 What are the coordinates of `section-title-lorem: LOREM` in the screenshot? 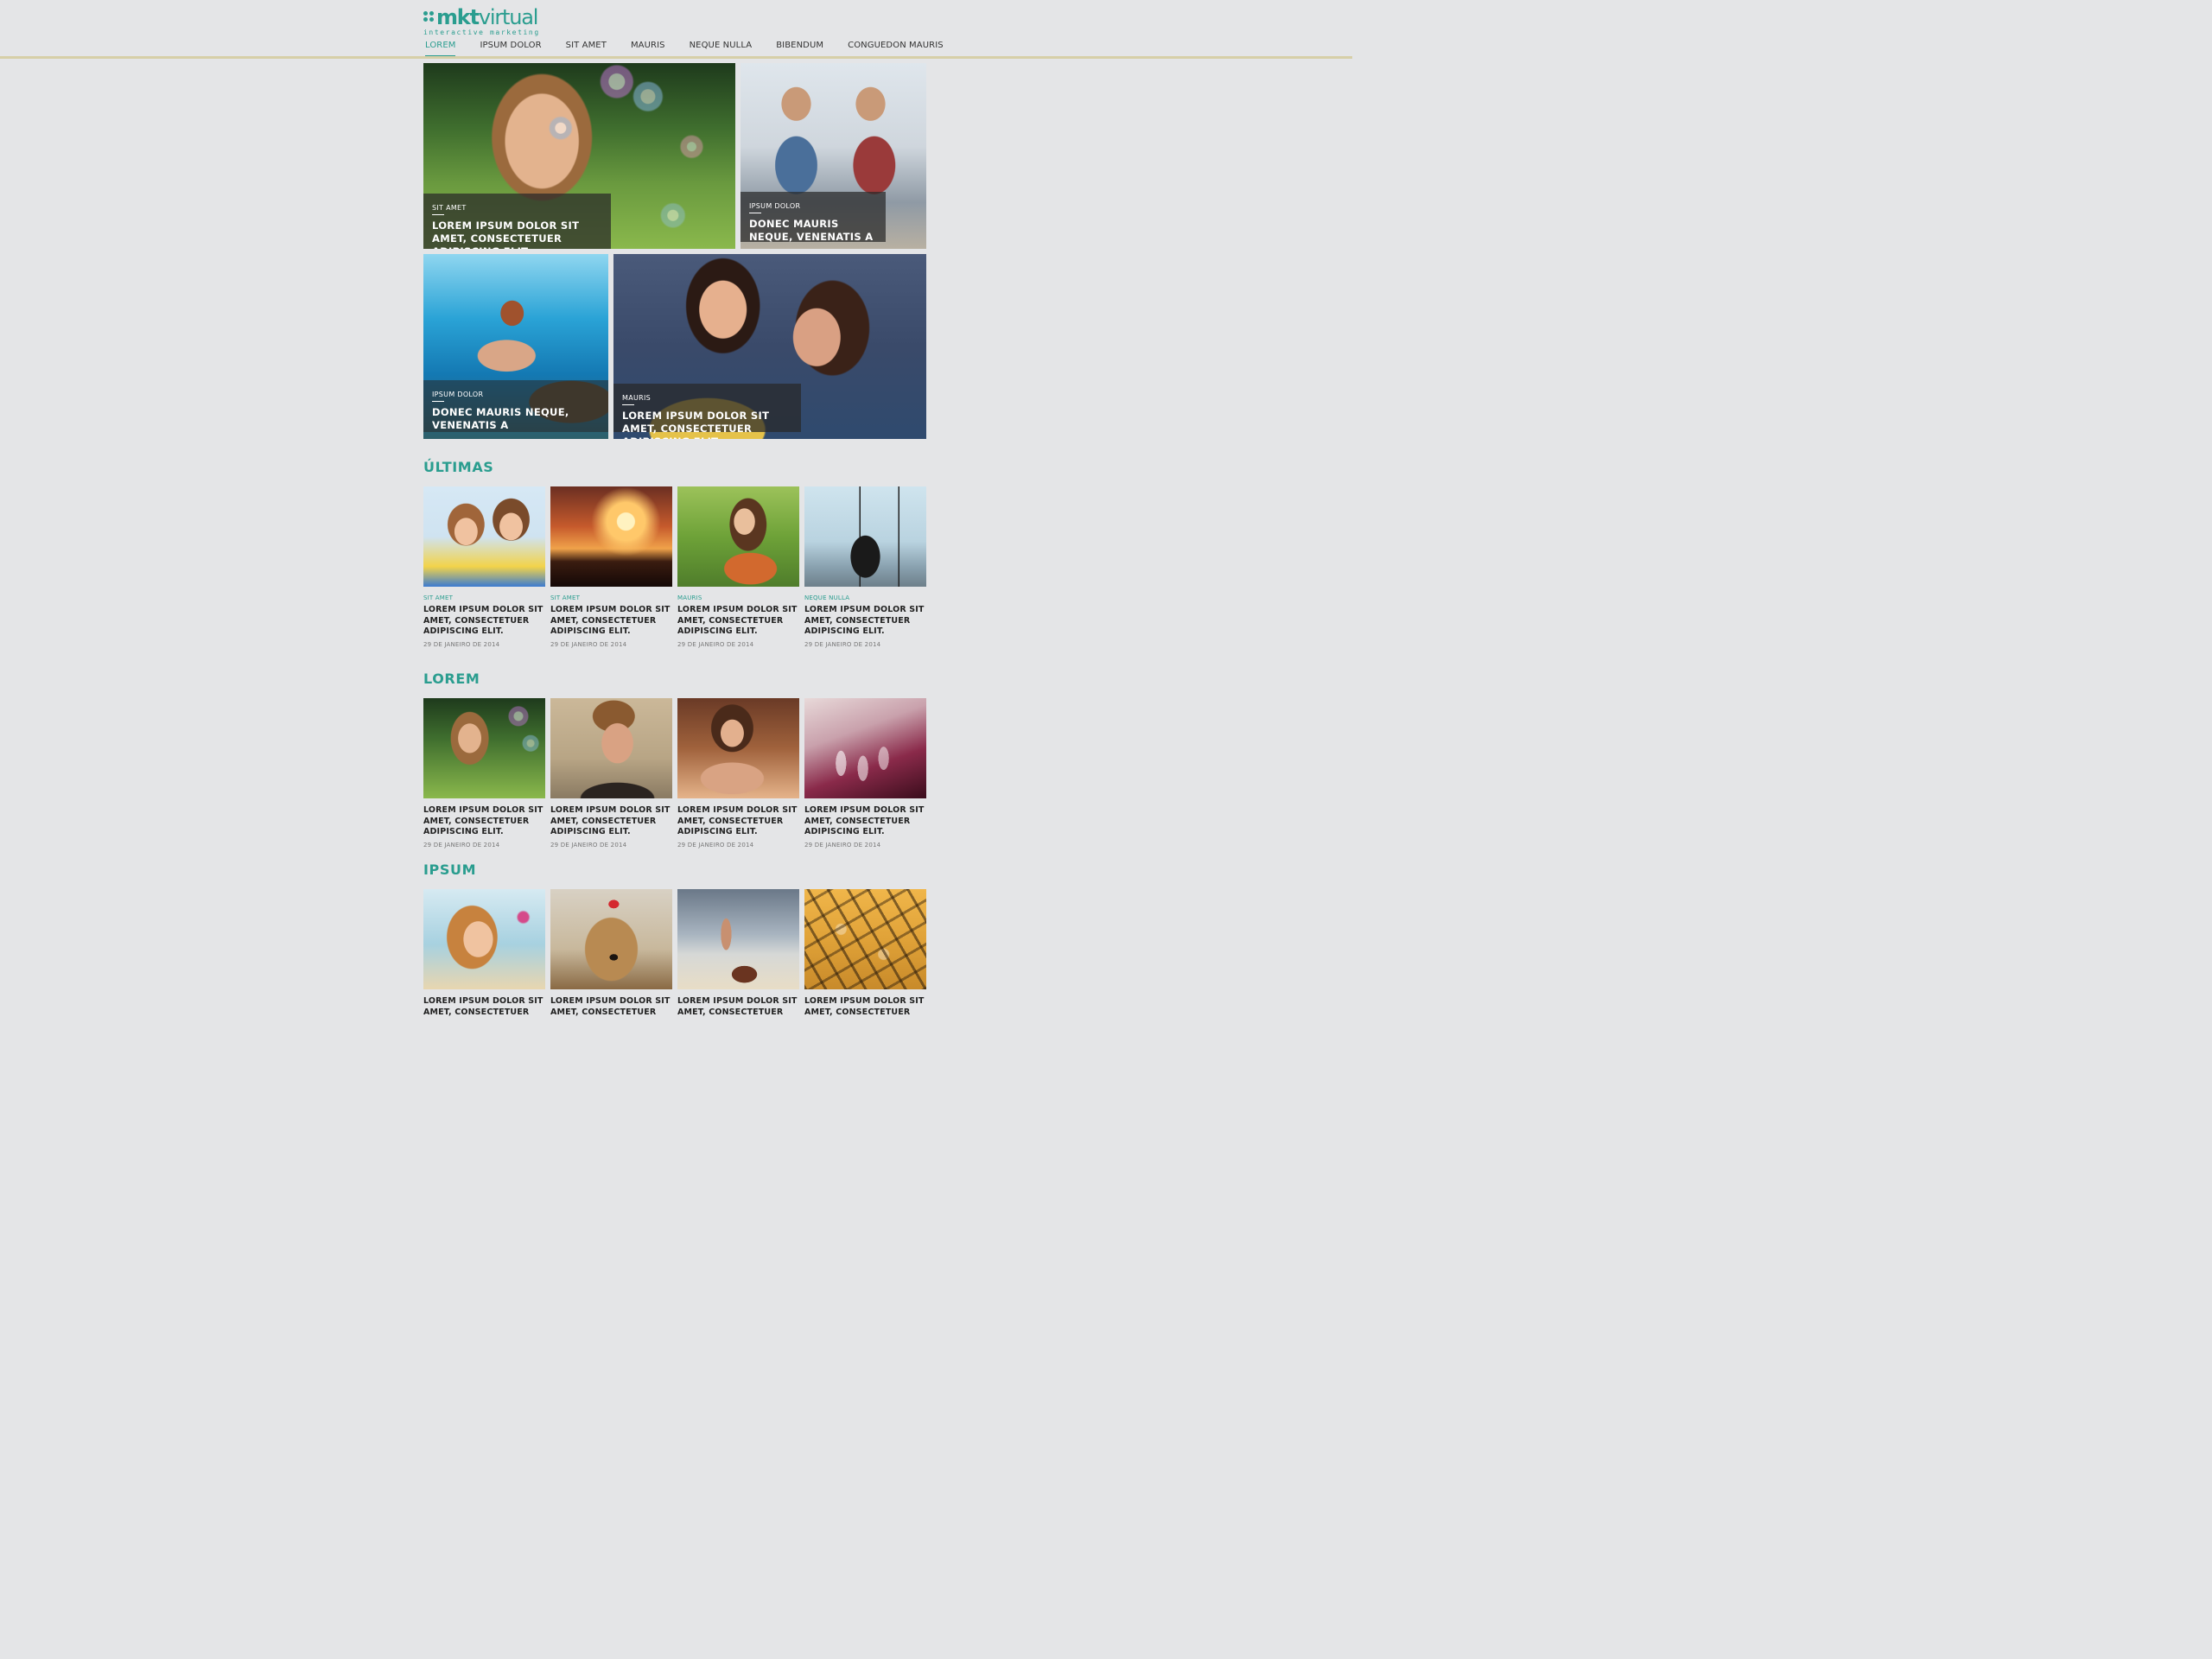 It's located at (451, 679).